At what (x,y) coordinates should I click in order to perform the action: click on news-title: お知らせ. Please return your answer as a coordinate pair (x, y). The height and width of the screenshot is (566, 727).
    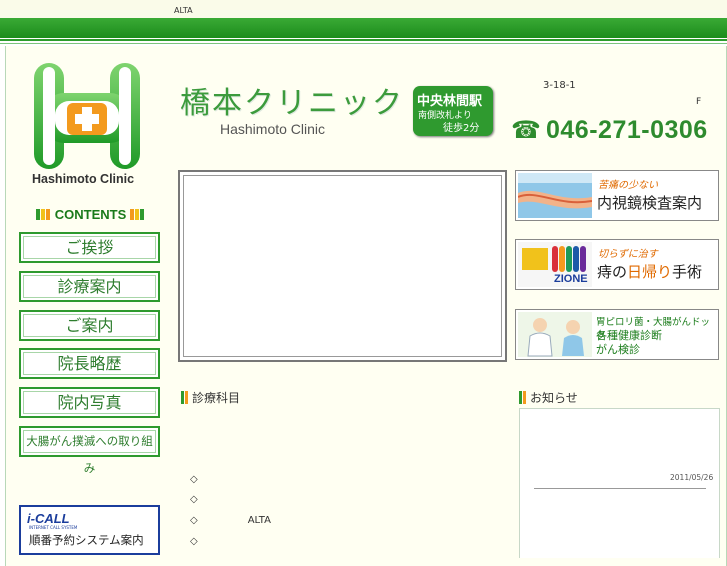
    Looking at the image, I should click on (554, 398).